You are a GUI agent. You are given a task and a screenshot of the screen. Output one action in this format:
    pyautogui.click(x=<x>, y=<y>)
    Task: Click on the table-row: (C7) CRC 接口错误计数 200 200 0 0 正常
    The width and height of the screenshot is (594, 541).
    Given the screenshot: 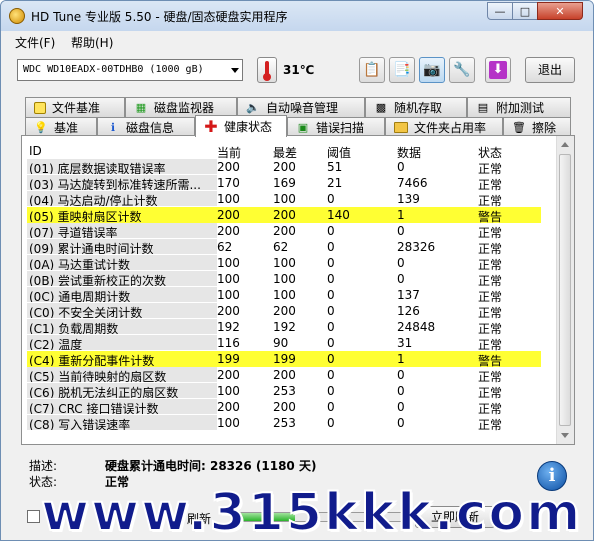 What is the action you would take?
    pyautogui.click(x=284, y=407)
    